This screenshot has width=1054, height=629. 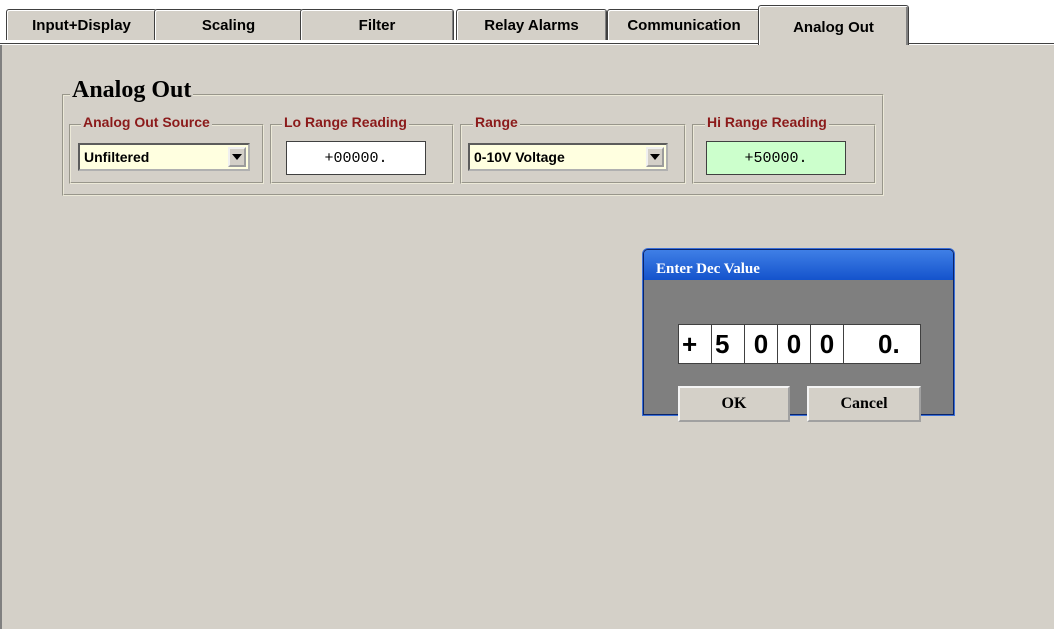 I want to click on dialog-body: + 5 0 0 0 0. OK Cancel, so click(x=798, y=351).